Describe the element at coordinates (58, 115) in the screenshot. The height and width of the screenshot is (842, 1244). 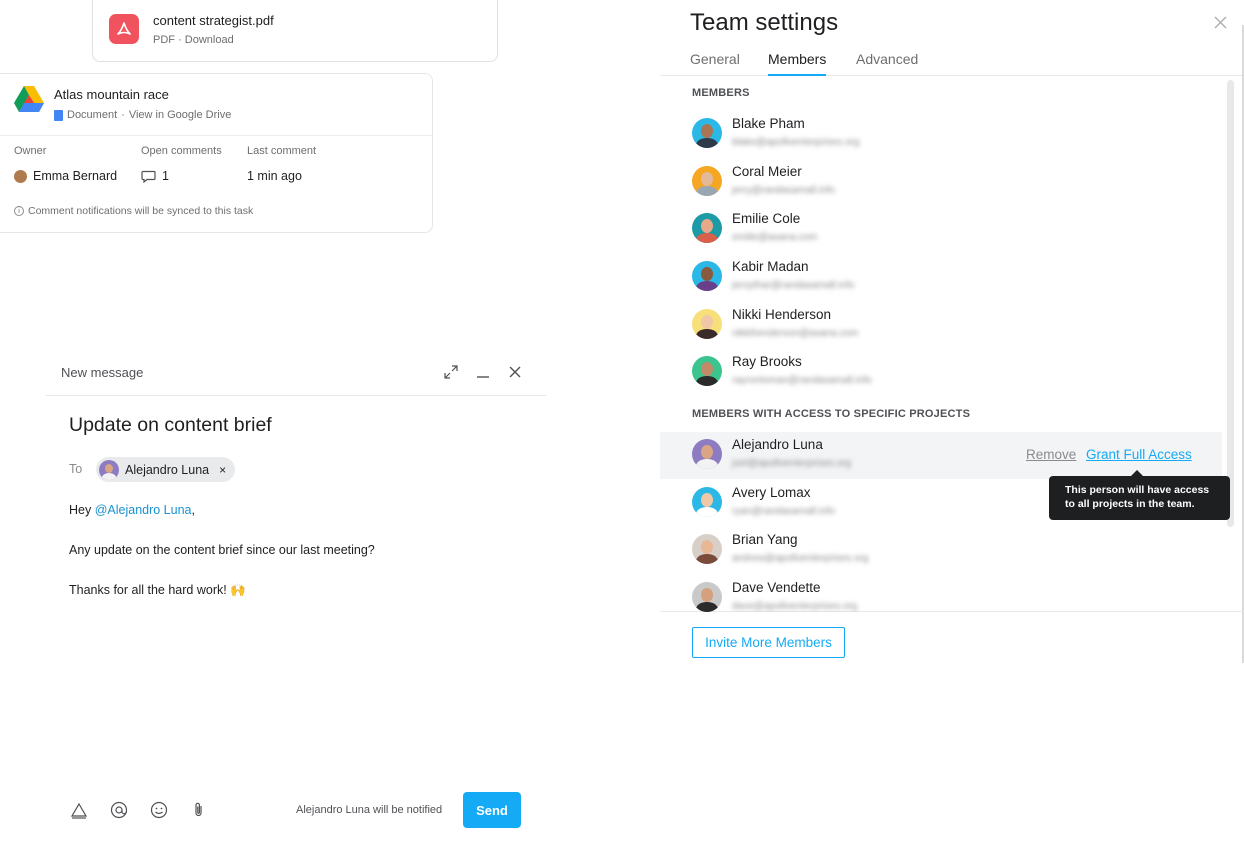
I see `document-icon` at that location.